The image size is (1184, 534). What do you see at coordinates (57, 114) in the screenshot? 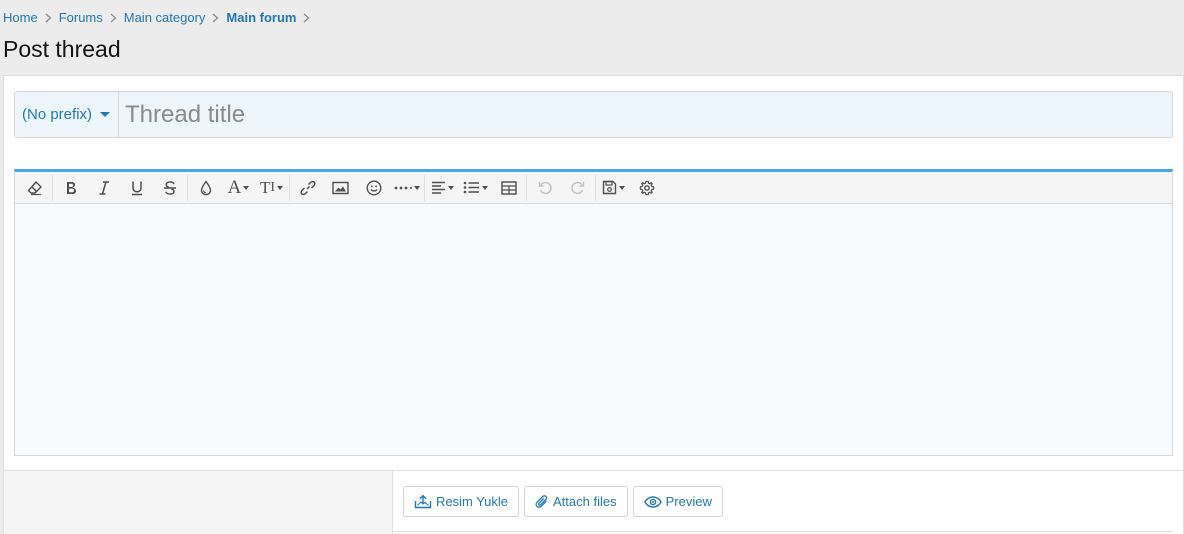
I see `prefix-label: (No prefix)` at bounding box center [57, 114].